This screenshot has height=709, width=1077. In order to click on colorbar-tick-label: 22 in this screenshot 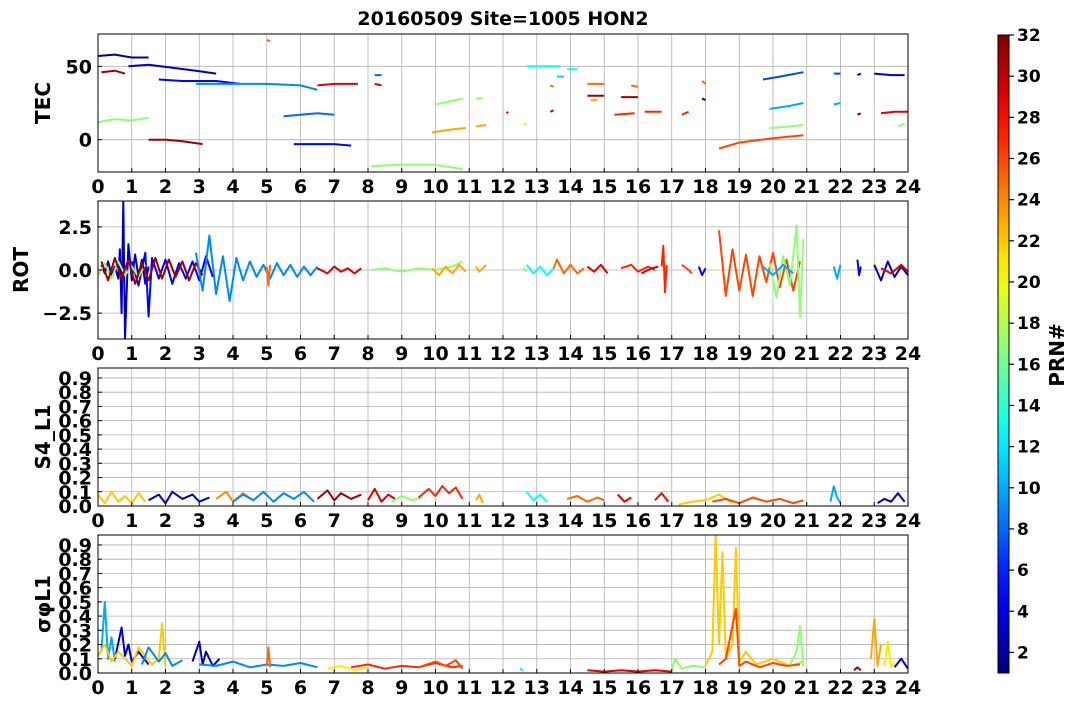, I will do `click(1029, 242)`.